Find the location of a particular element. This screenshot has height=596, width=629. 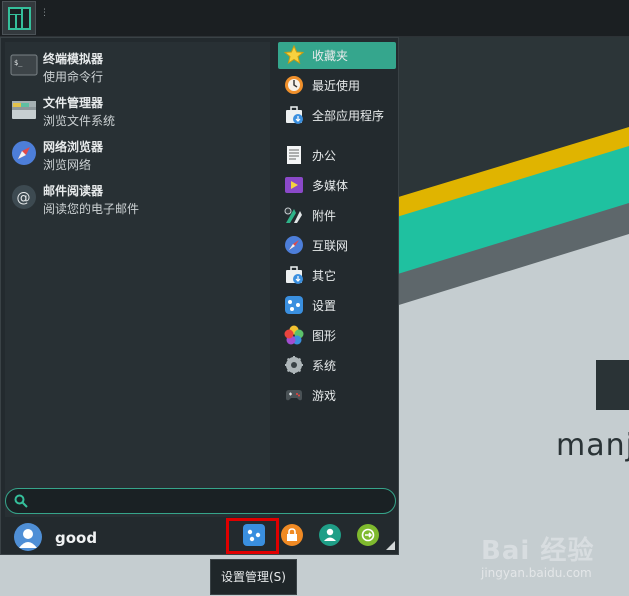

switch-user-button is located at coordinates (330, 535).